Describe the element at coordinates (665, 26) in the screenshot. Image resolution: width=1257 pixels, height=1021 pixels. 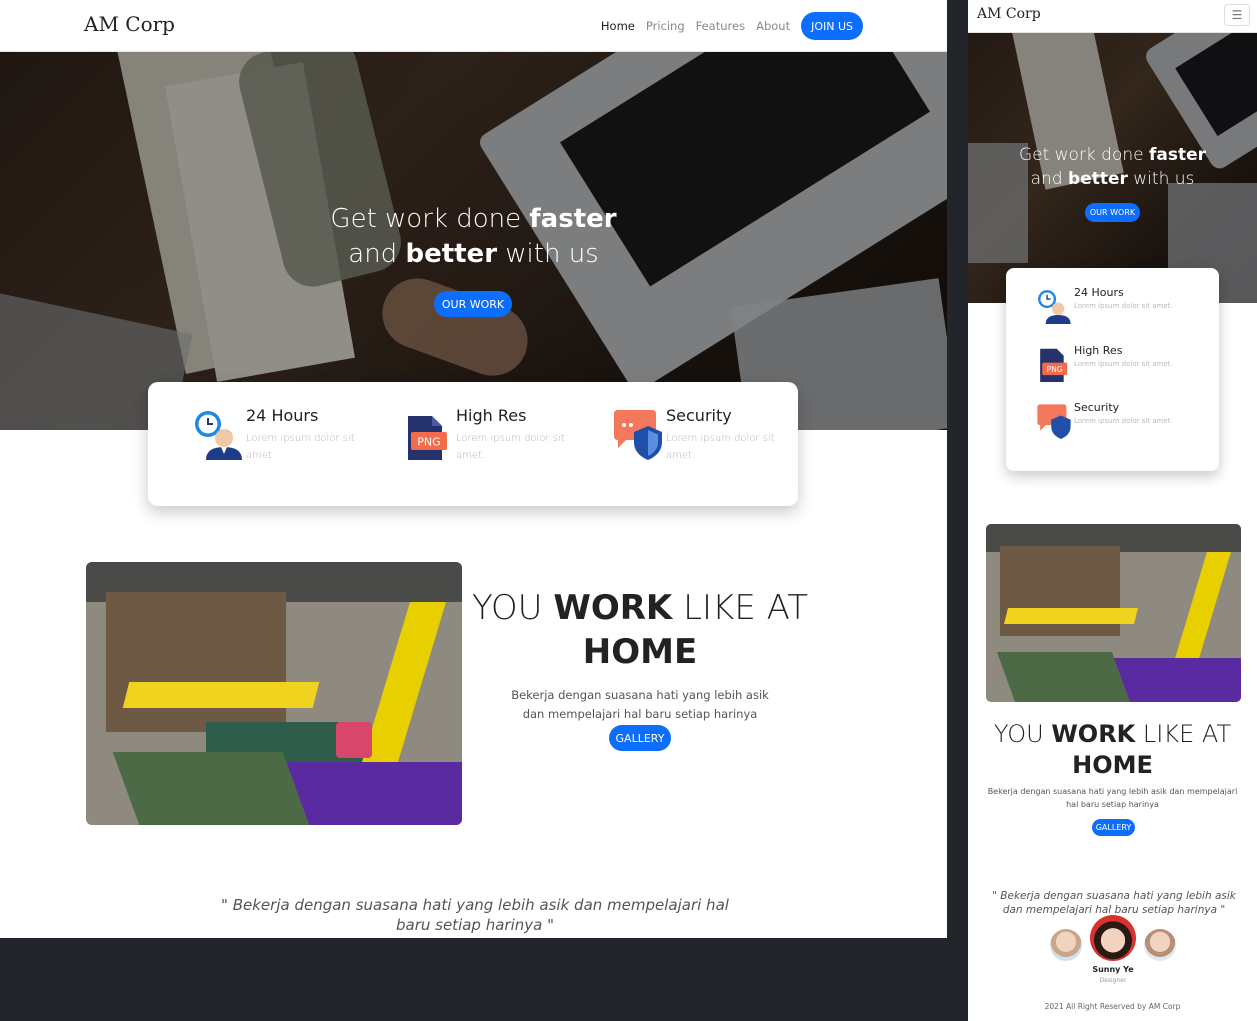
I see `nav-pricing: Pricing` at that location.